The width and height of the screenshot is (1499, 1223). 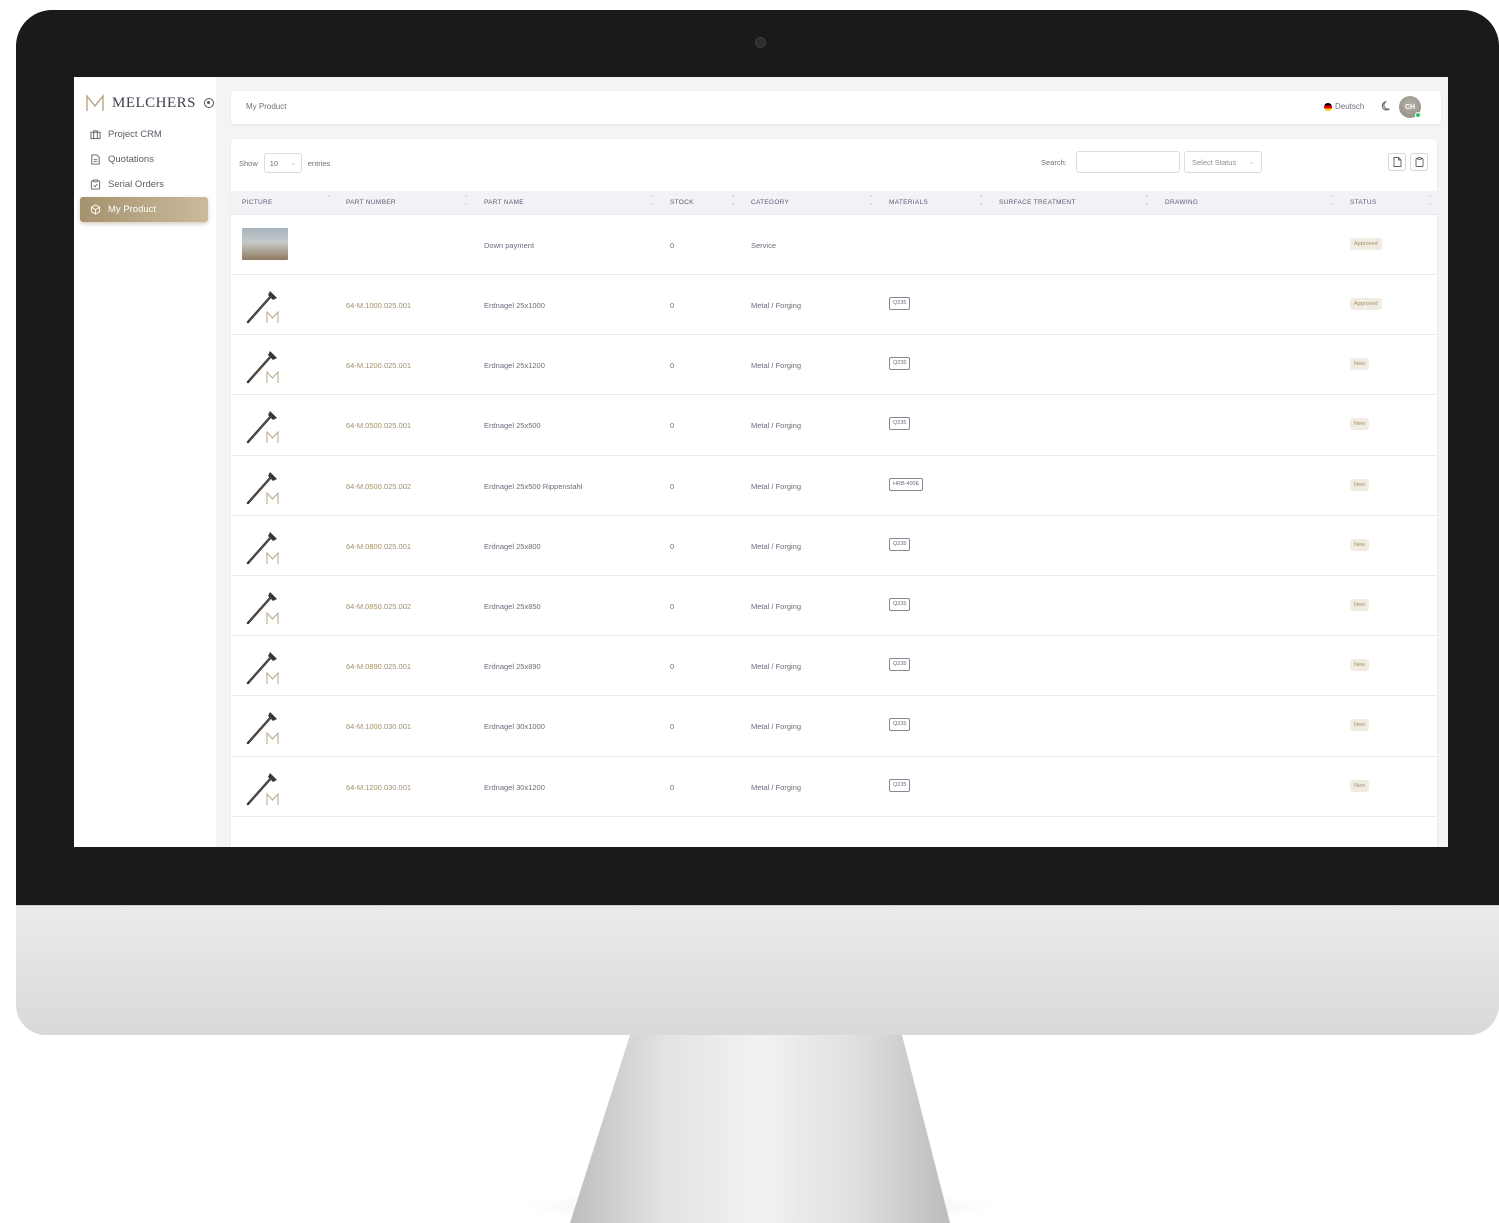 I want to click on part-name: Erdnagel 25x800, so click(x=512, y=546).